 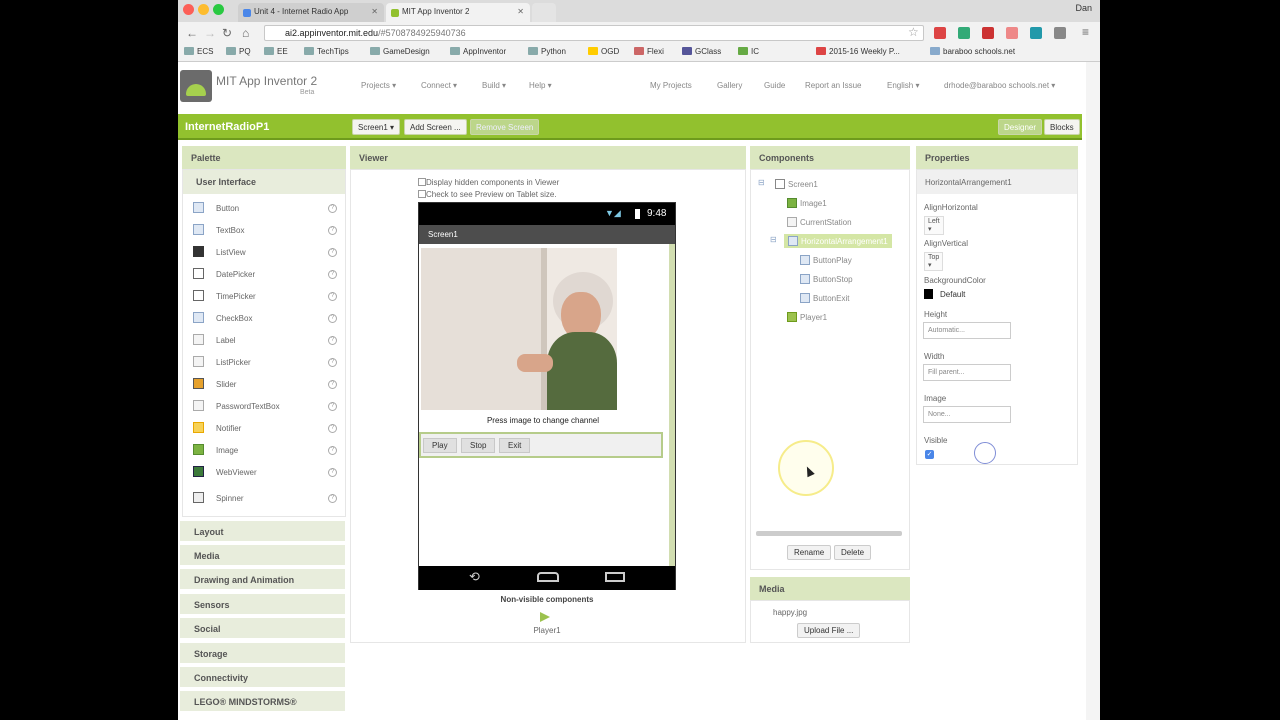 I want to click on palette-category-sensors: Sensors, so click(x=262, y=605).